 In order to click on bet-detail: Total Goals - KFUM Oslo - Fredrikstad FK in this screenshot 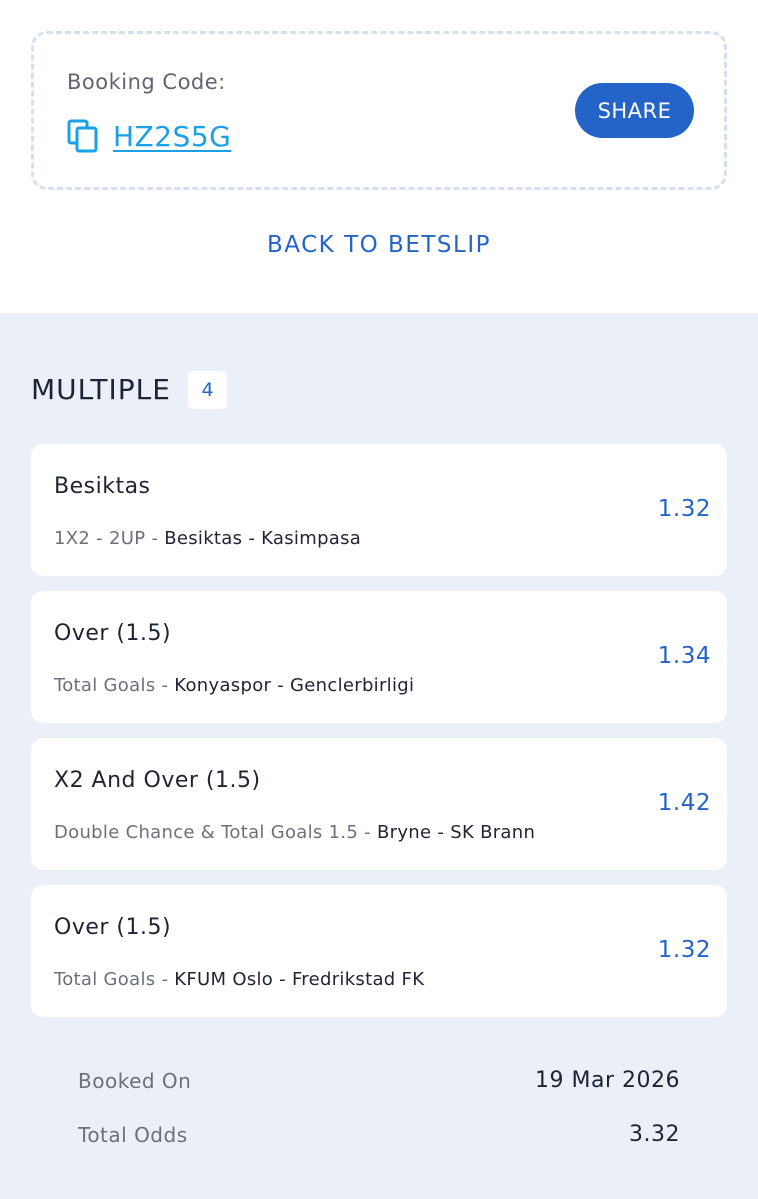, I will do `click(239, 979)`.